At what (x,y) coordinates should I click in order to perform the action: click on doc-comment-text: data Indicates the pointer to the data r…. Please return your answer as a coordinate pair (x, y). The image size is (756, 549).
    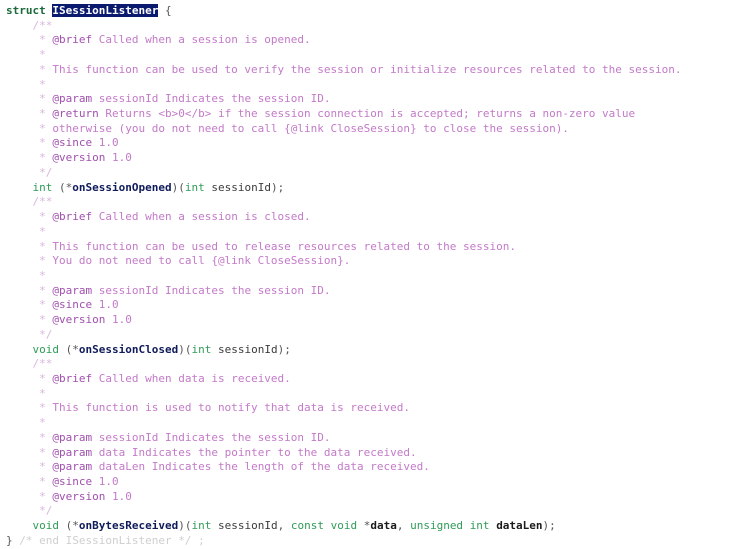
    Looking at the image, I should click on (254, 452).